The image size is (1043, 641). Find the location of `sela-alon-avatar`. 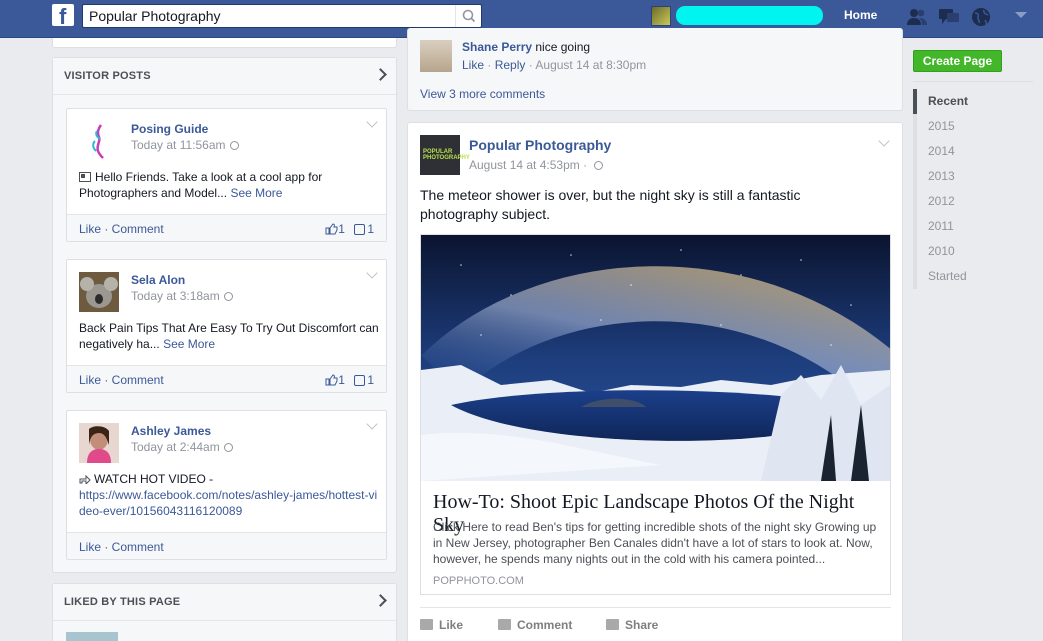

sela-alon-avatar is located at coordinates (99, 292).